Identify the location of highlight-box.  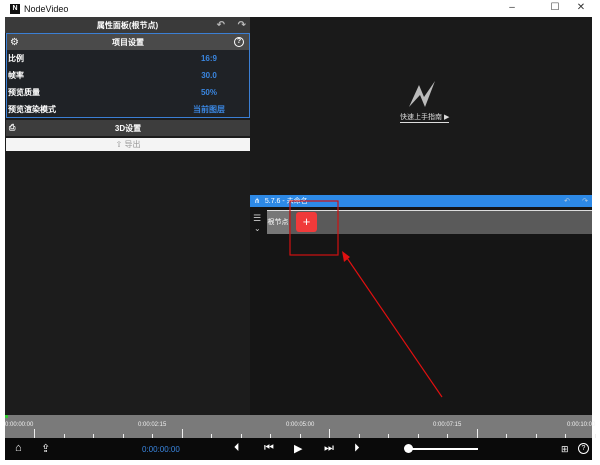
(314, 228).